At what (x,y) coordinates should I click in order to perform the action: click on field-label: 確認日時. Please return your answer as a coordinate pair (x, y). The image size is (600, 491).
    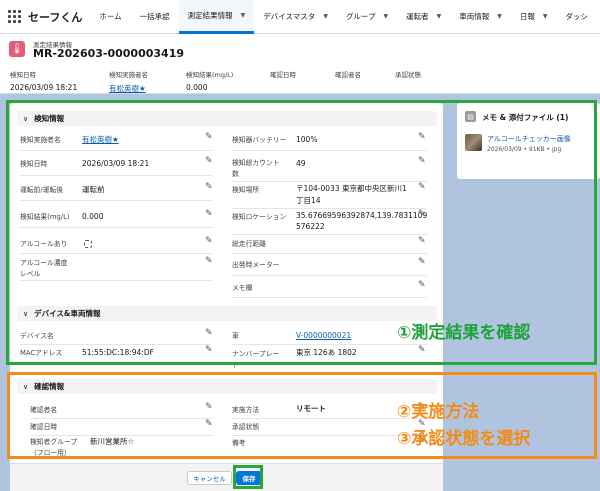
    Looking at the image, I should click on (44, 427).